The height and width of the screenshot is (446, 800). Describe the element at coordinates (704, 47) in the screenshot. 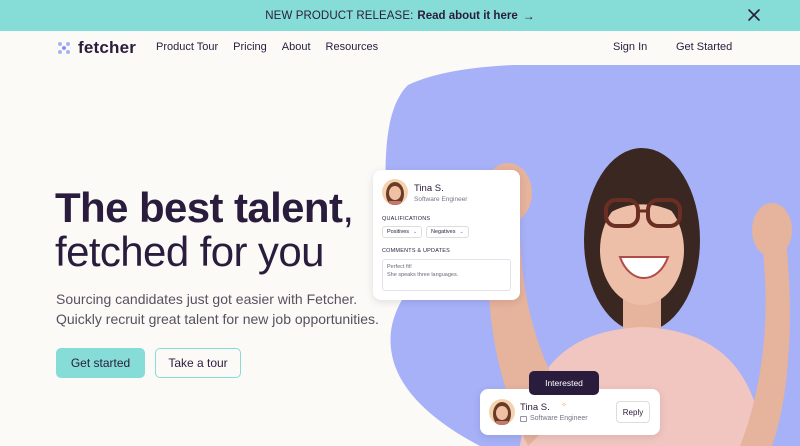

I see `get-started-nav-link: Get Started` at that location.